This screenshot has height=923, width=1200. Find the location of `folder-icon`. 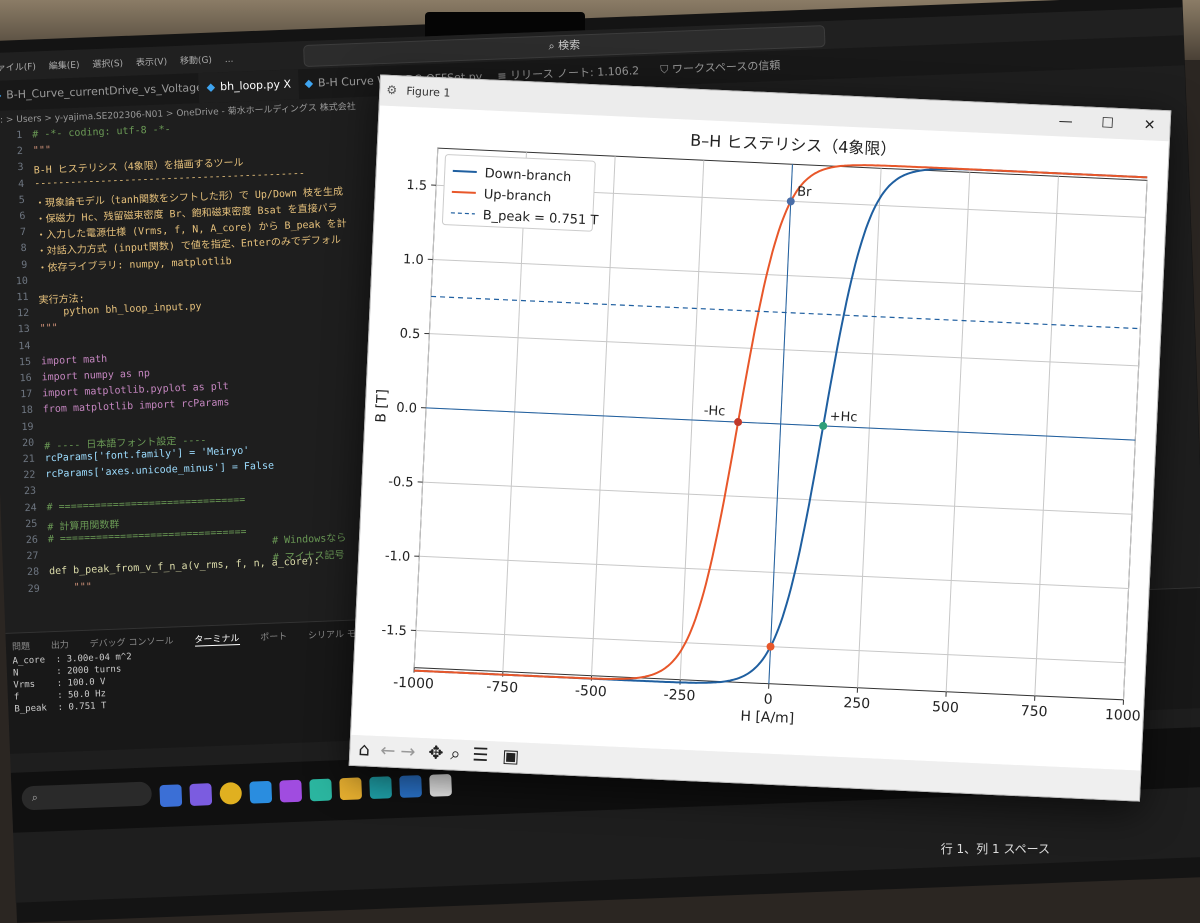

folder-icon is located at coordinates (350, 788).